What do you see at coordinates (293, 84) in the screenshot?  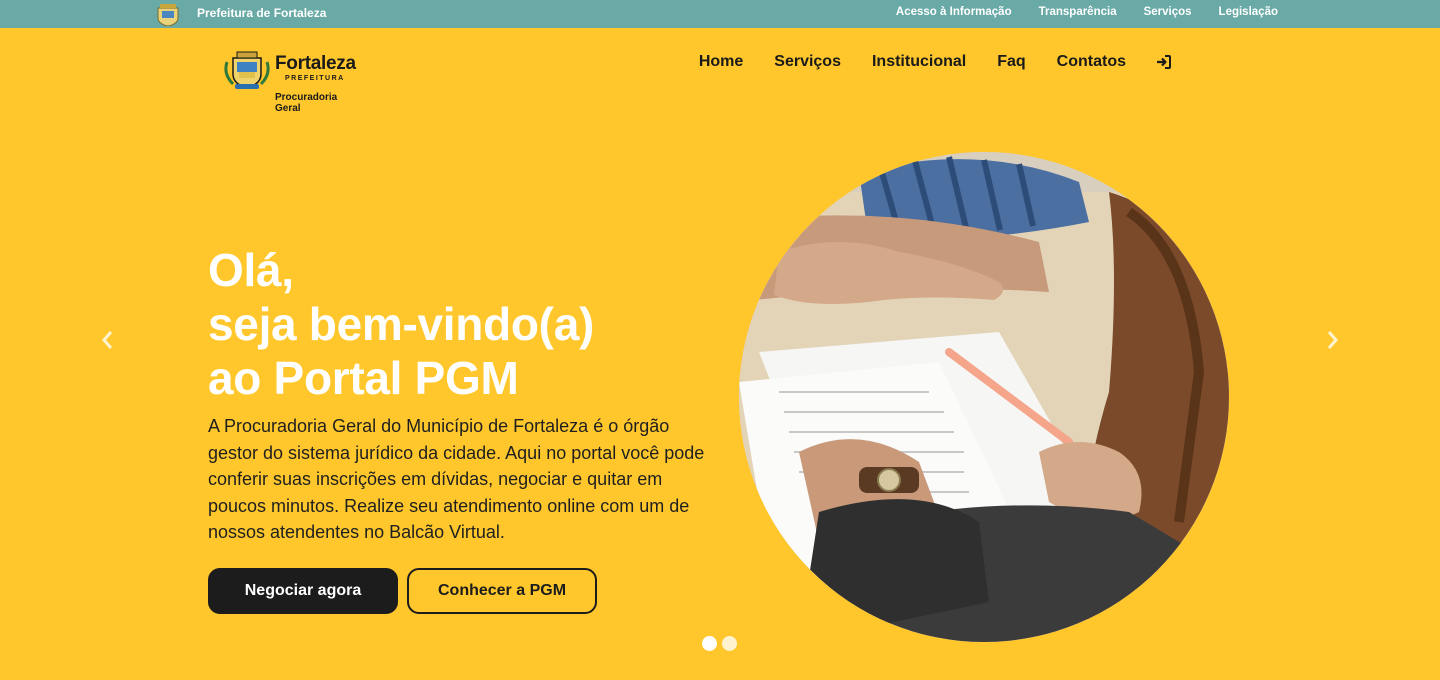 I see `site-logo: Fortaleza PREFEITURA Procuradoria Geral` at bounding box center [293, 84].